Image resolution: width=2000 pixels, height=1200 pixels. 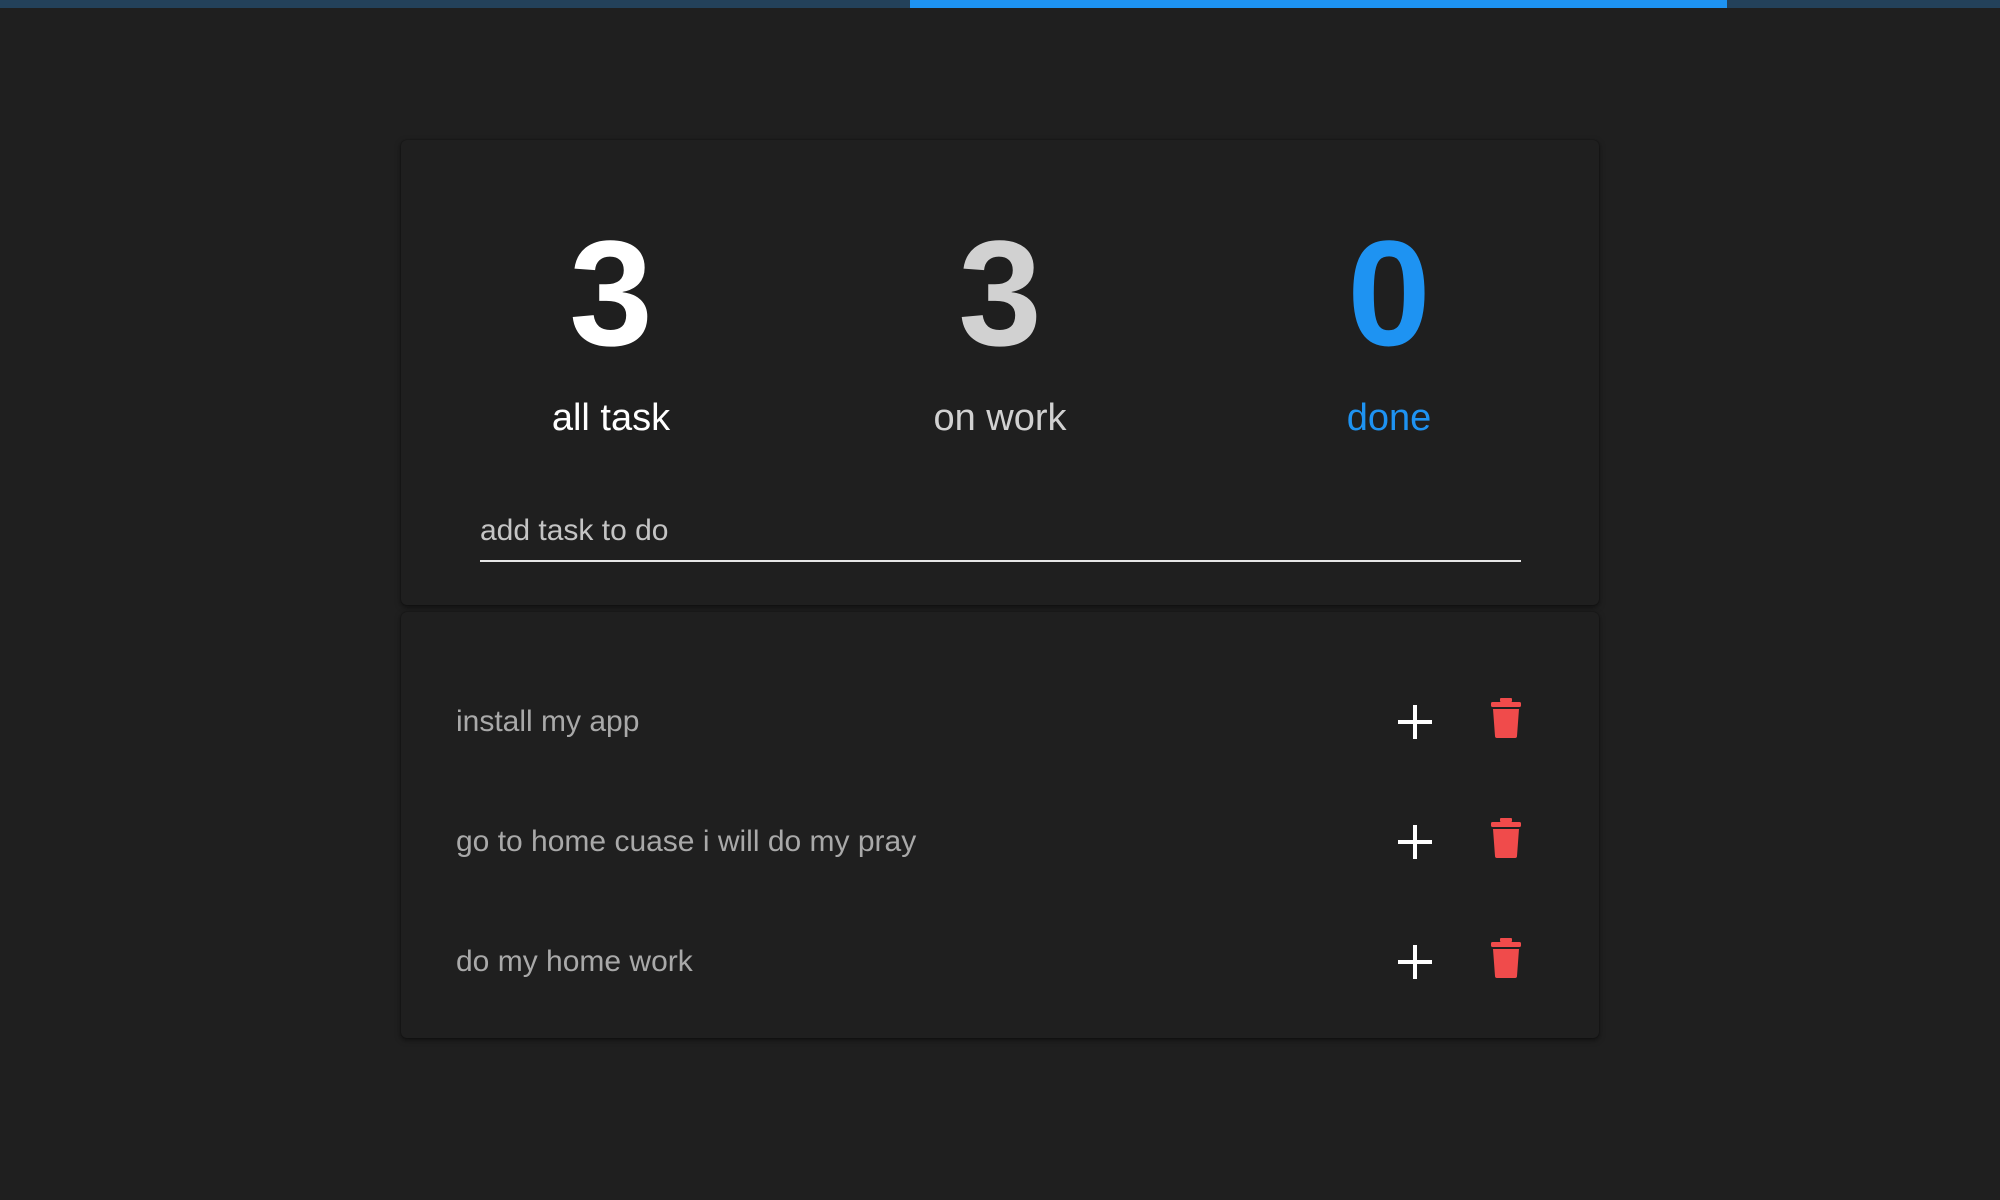 I want to click on task-row: go to home cuase i will do my pray, so click(x=1000, y=842).